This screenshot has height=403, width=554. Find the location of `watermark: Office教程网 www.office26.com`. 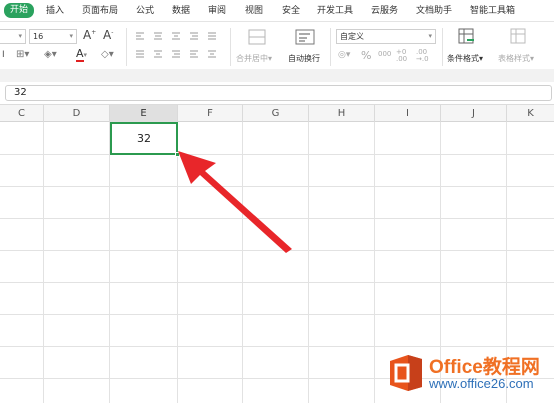

watermark: Office教程网 www.office26.com is located at coordinates (469, 375).